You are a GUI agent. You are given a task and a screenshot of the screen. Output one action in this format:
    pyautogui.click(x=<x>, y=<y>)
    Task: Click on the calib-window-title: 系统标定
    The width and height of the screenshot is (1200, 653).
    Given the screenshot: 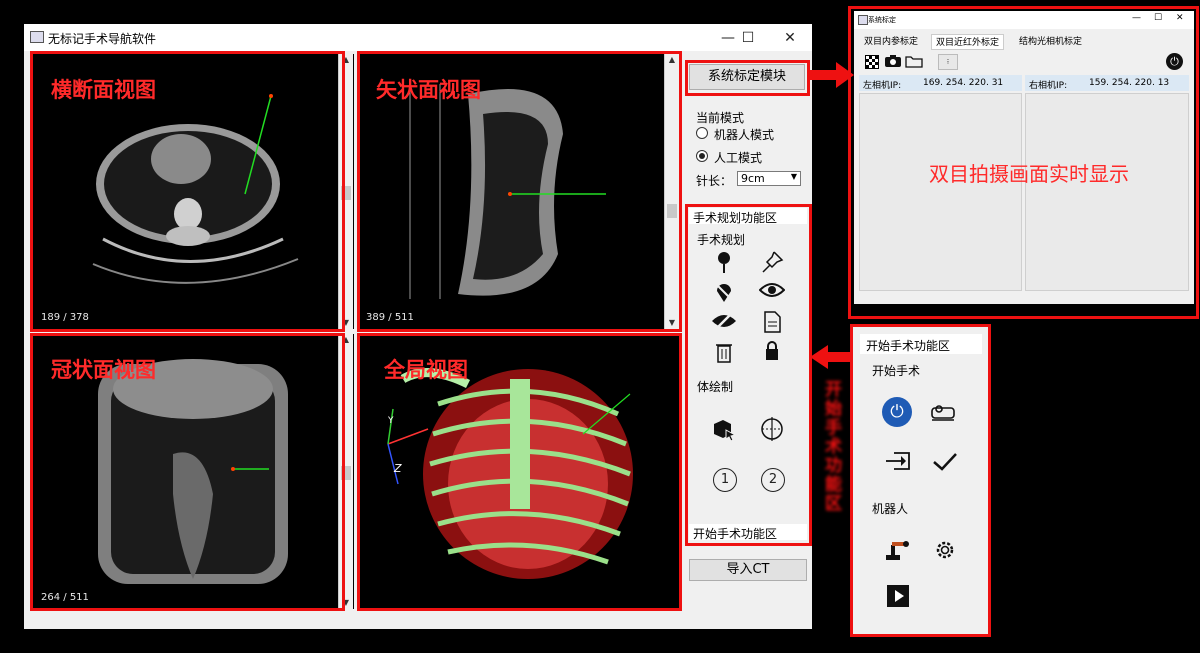 What is the action you would take?
    pyautogui.click(x=882, y=20)
    